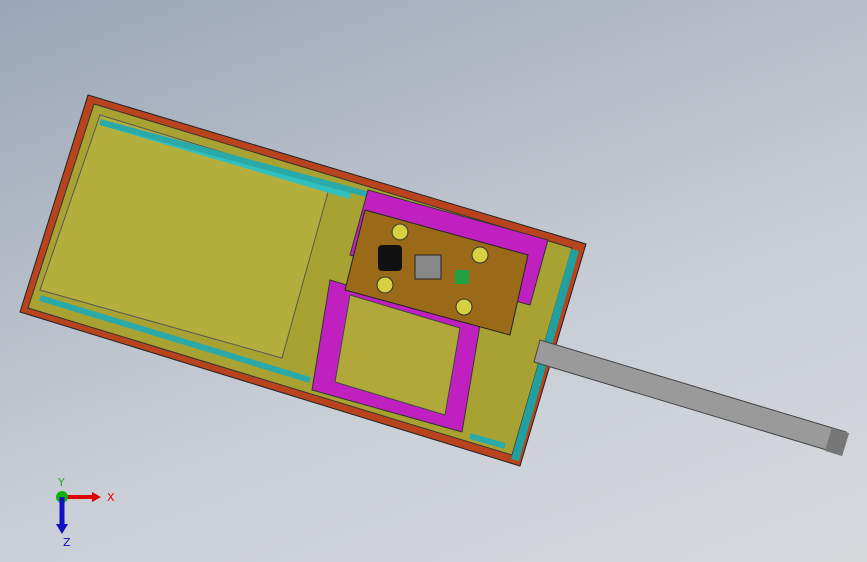 The width and height of the screenshot is (867, 562). I want to click on axis-triad-icon, so click(78, 512).